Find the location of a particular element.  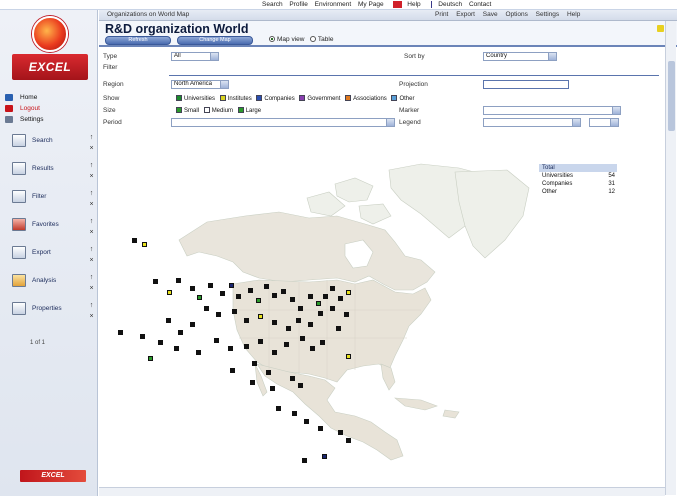

toolbar-help: Help is located at coordinates (573, 14).